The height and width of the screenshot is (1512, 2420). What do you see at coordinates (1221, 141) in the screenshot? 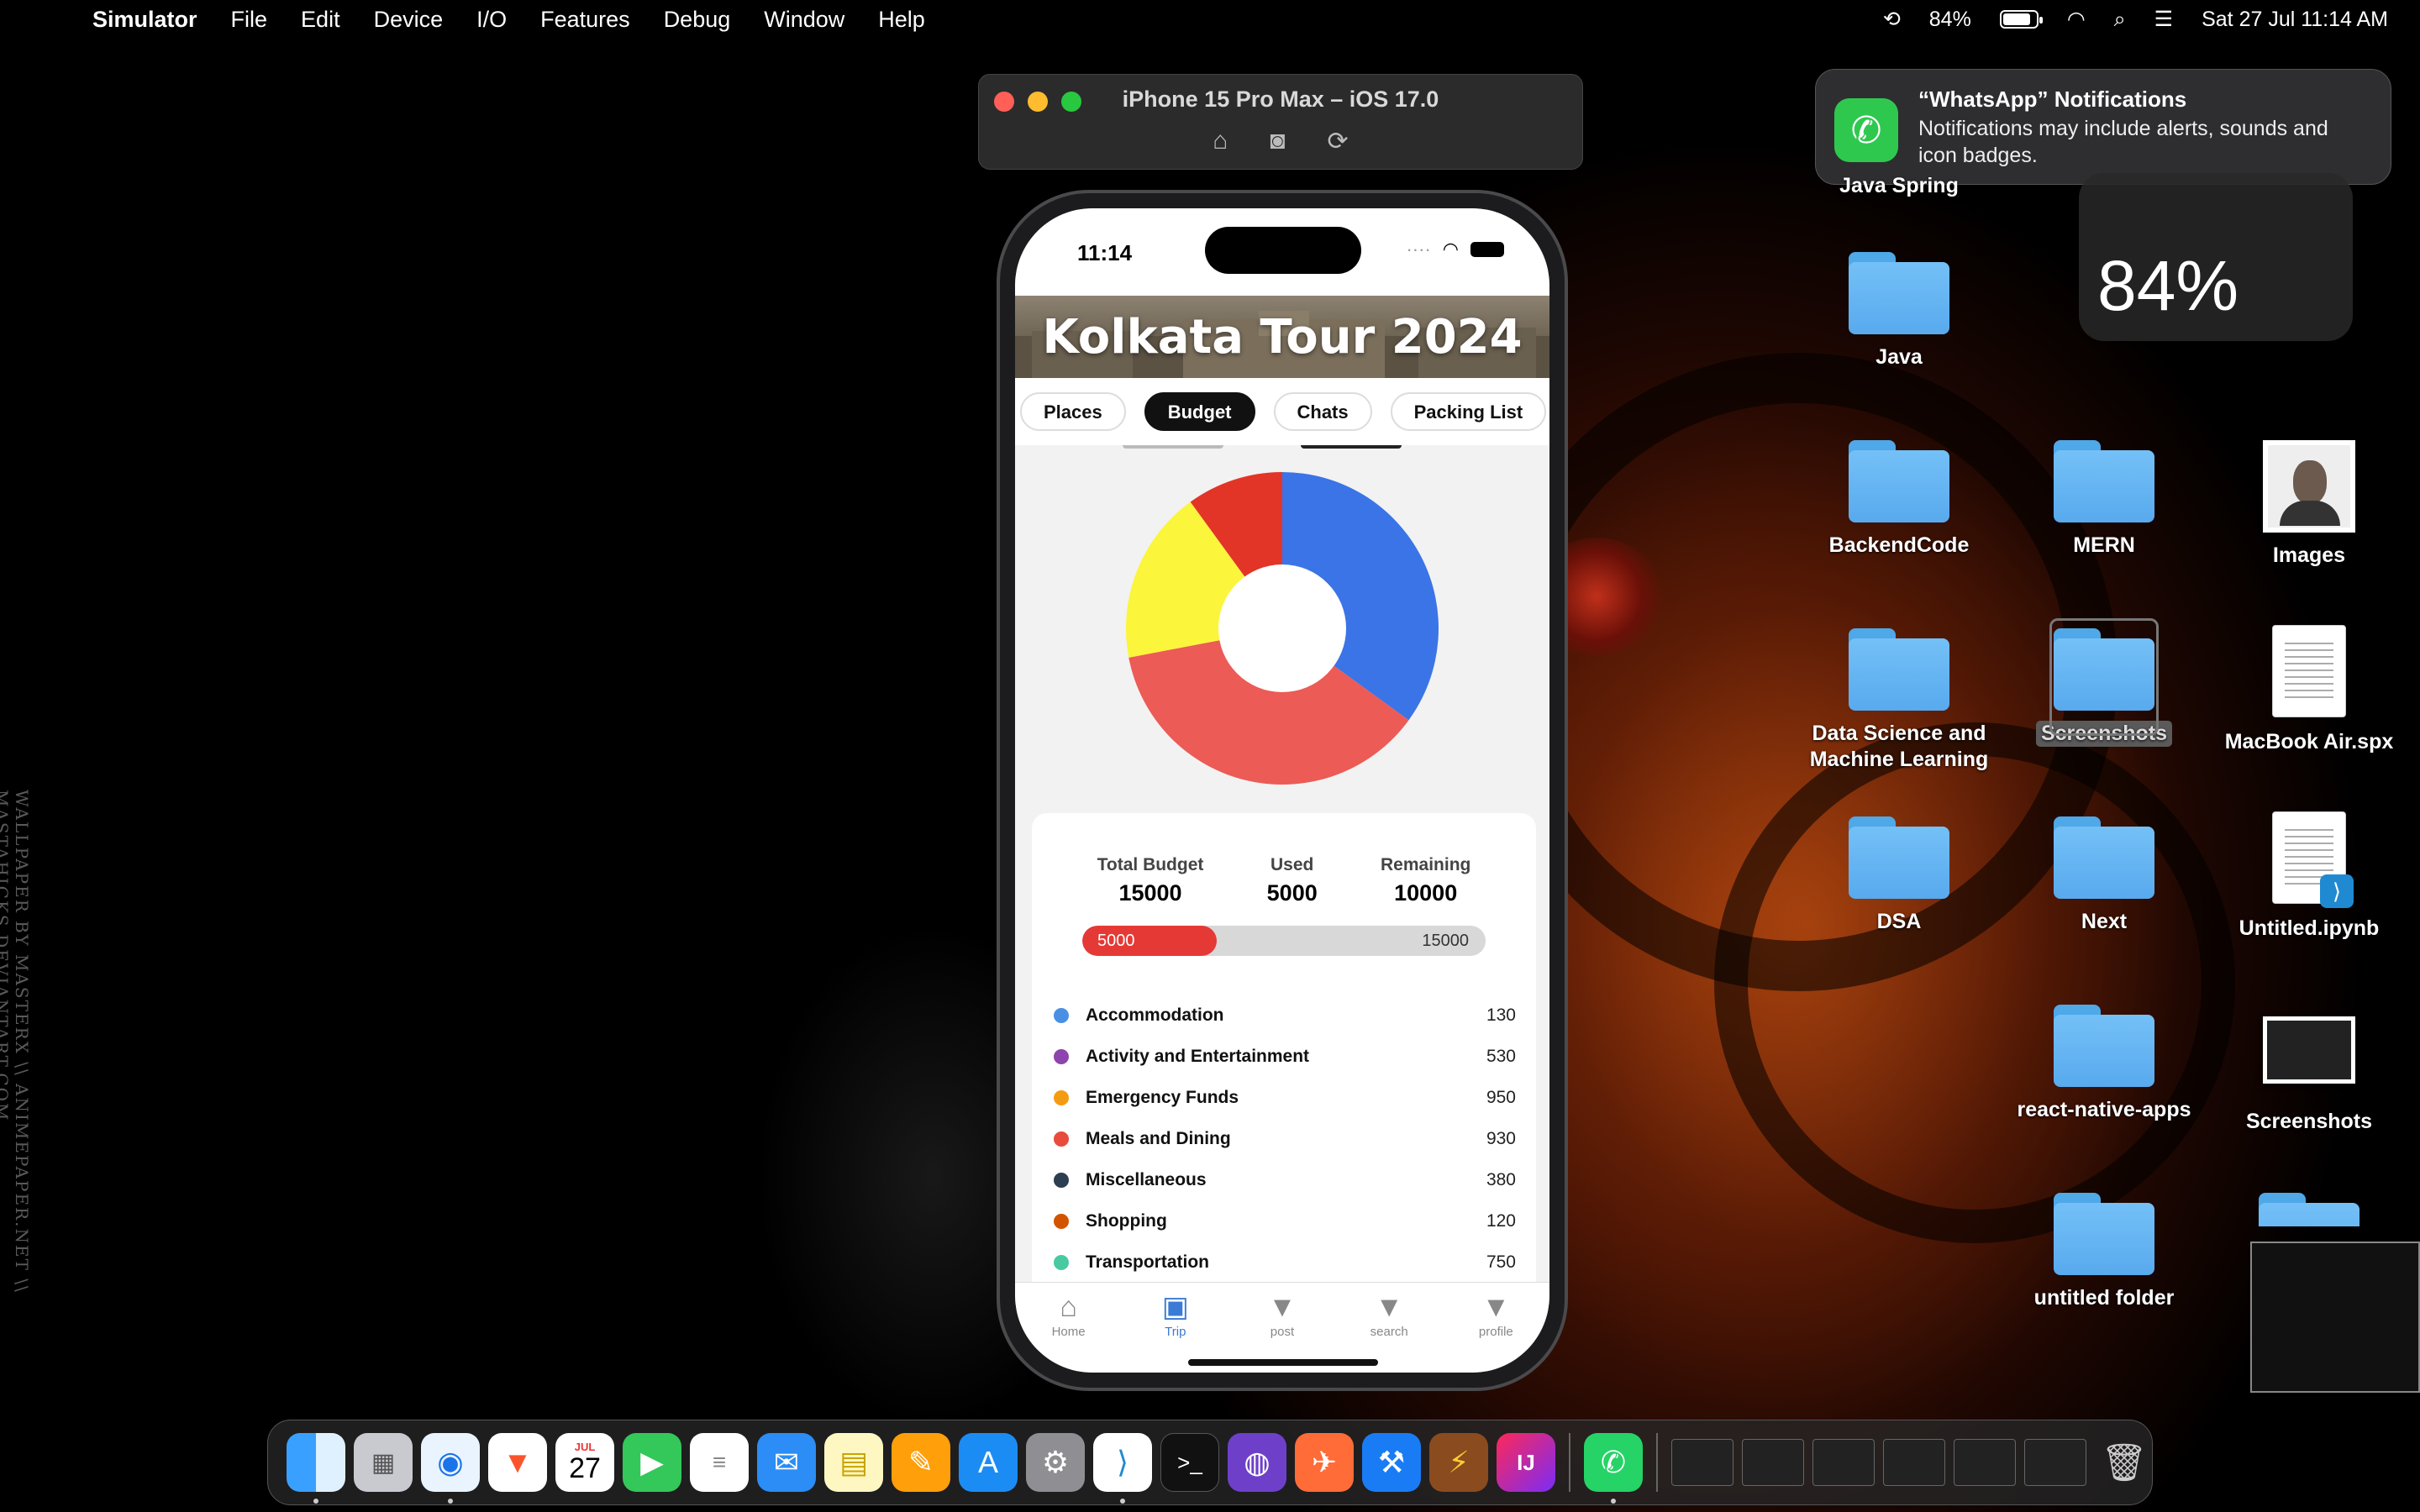
I see `home-icon: ⌂` at bounding box center [1221, 141].